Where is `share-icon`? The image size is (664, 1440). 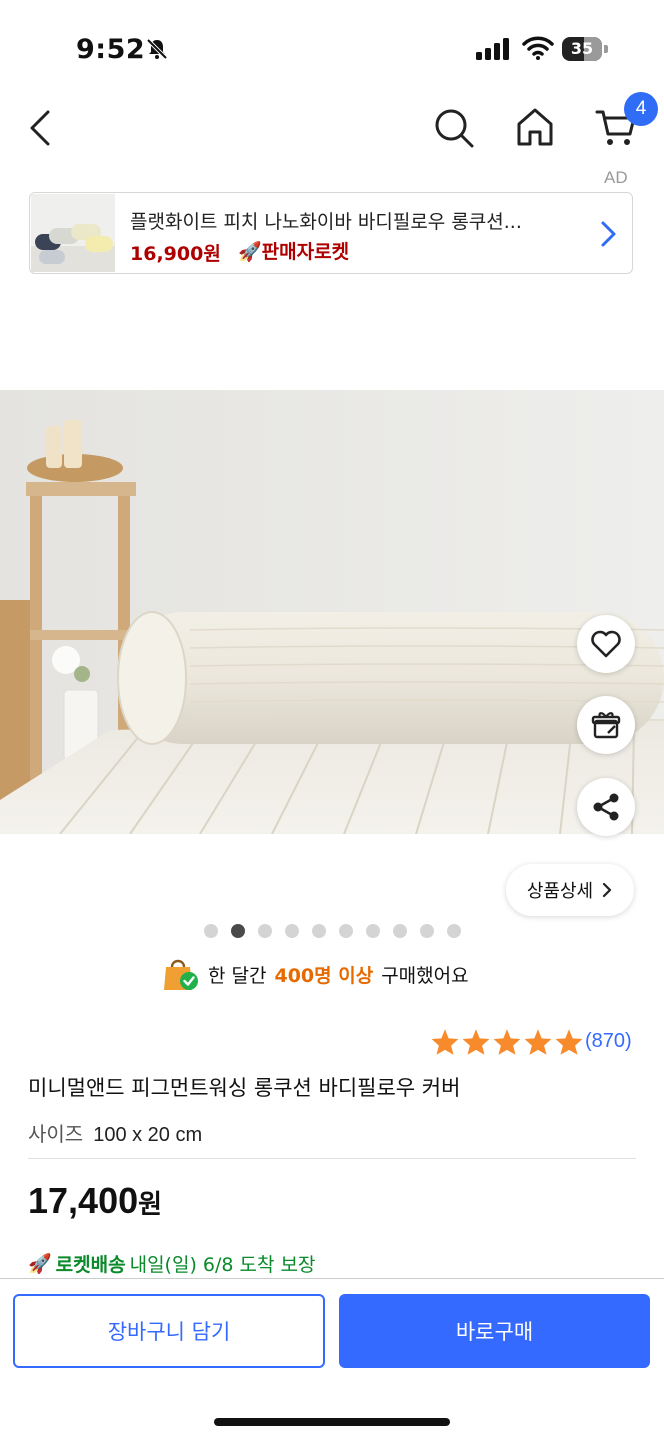 share-icon is located at coordinates (606, 807).